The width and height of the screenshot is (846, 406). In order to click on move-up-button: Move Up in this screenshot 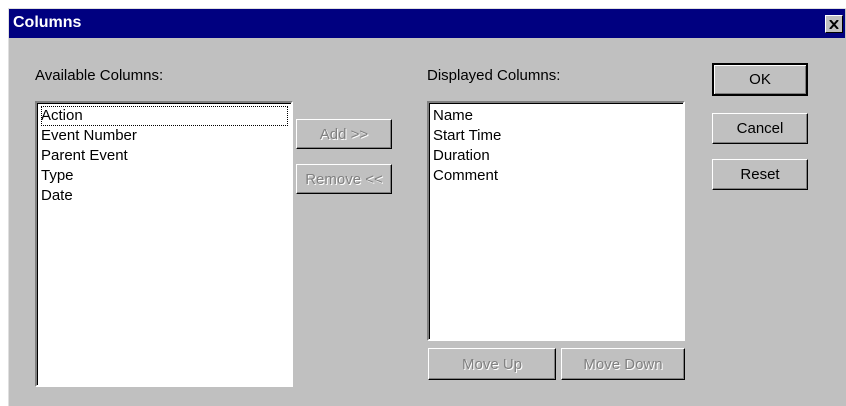, I will do `click(492, 364)`.